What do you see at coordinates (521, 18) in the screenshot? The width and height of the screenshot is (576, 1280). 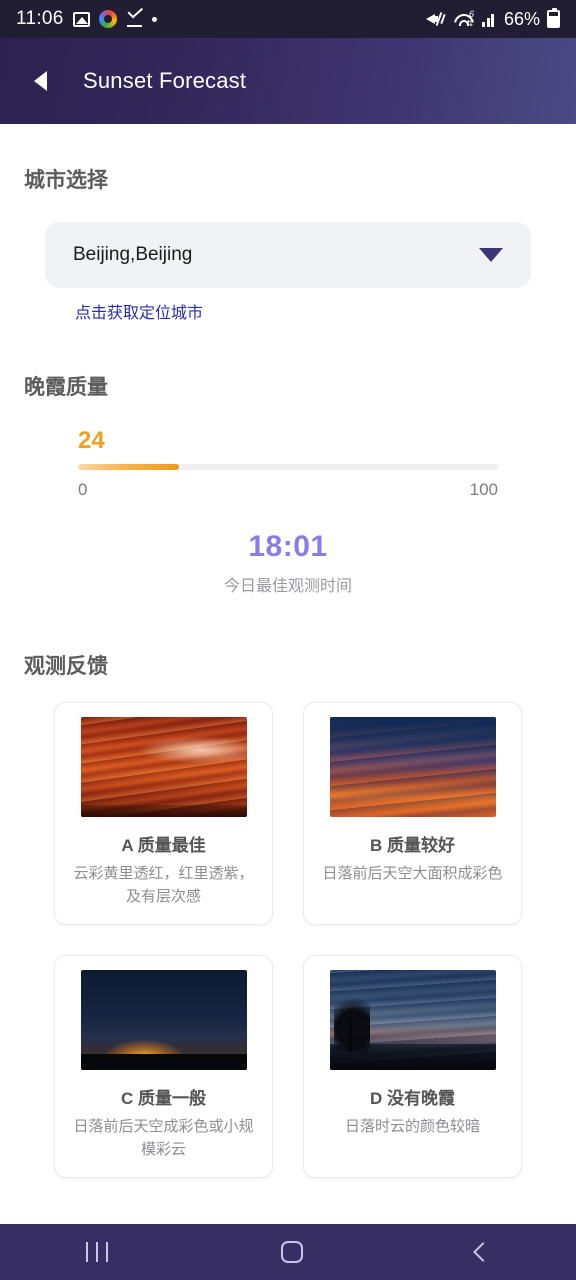 I see `battery-percent: 66%` at bounding box center [521, 18].